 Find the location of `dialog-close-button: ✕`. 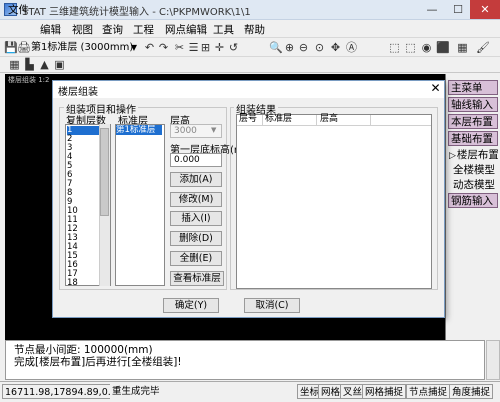

dialog-close-button: ✕ is located at coordinates (435, 88).